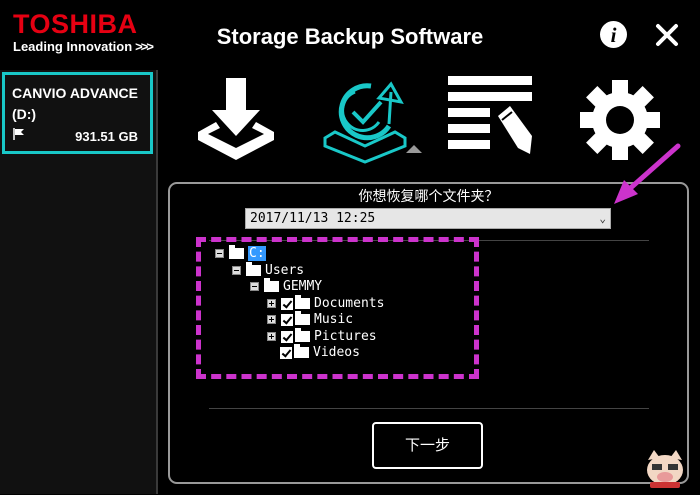 The height and width of the screenshot is (495, 700). What do you see at coordinates (349, 303) in the screenshot?
I see `tree-label-documents: Documents` at bounding box center [349, 303].